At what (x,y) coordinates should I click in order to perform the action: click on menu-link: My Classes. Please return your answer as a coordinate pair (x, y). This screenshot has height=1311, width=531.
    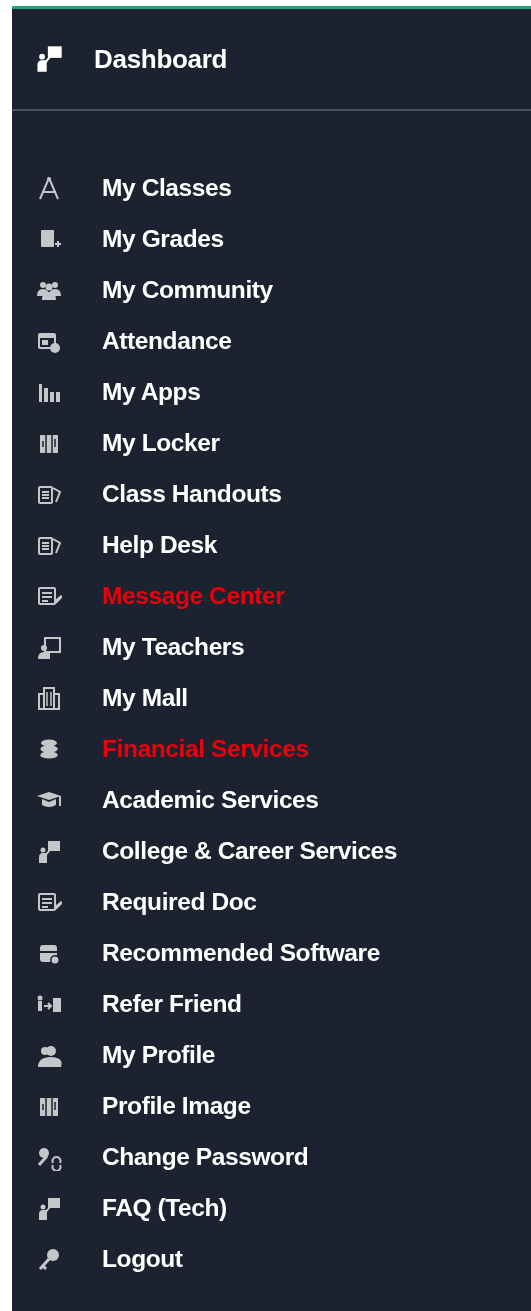
    Looking at the image, I should click on (167, 188).